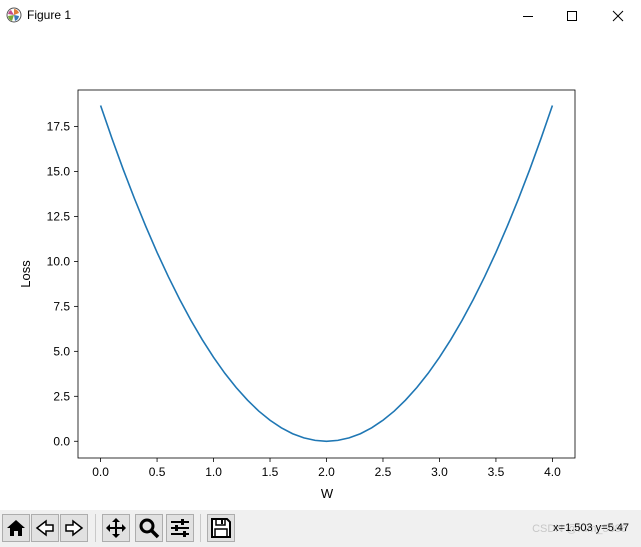  I want to click on home-button, so click(16, 528).